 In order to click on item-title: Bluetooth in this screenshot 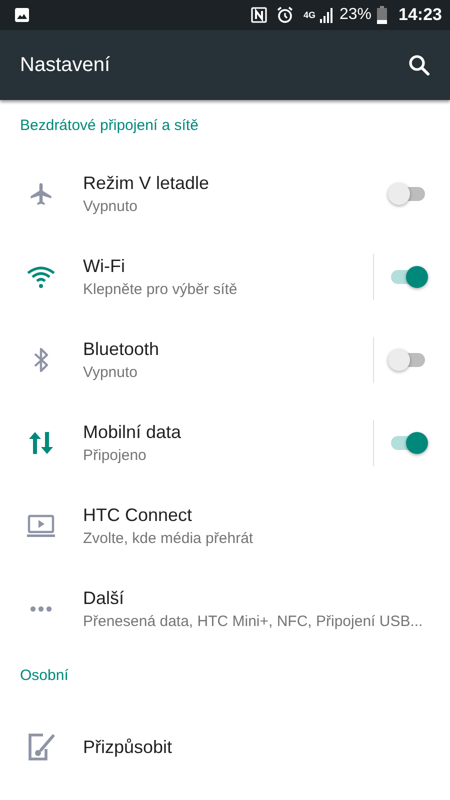, I will do `click(121, 349)`.